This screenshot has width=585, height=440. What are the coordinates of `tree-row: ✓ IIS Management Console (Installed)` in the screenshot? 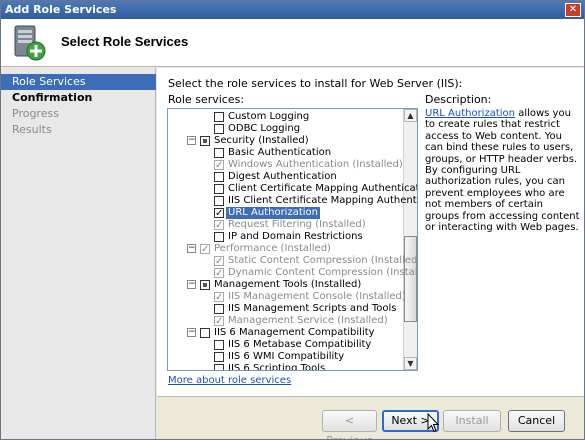 It's located at (287, 297).